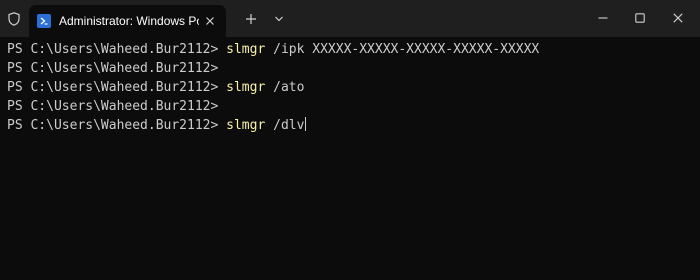 The image size is (700, 280). Describe the element at coordinates (279, 19) in the screenshot. I see `chevron-down-icon` at that location.